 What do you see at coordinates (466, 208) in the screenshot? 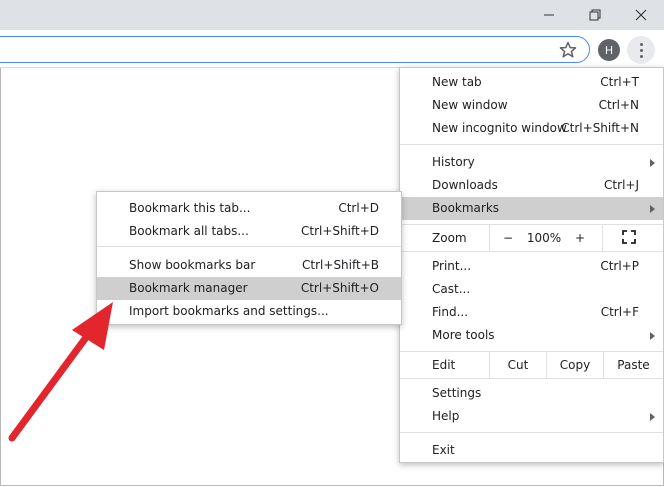
I see `menu-item-label: Bookmarks` at bounding box center [466, 208].